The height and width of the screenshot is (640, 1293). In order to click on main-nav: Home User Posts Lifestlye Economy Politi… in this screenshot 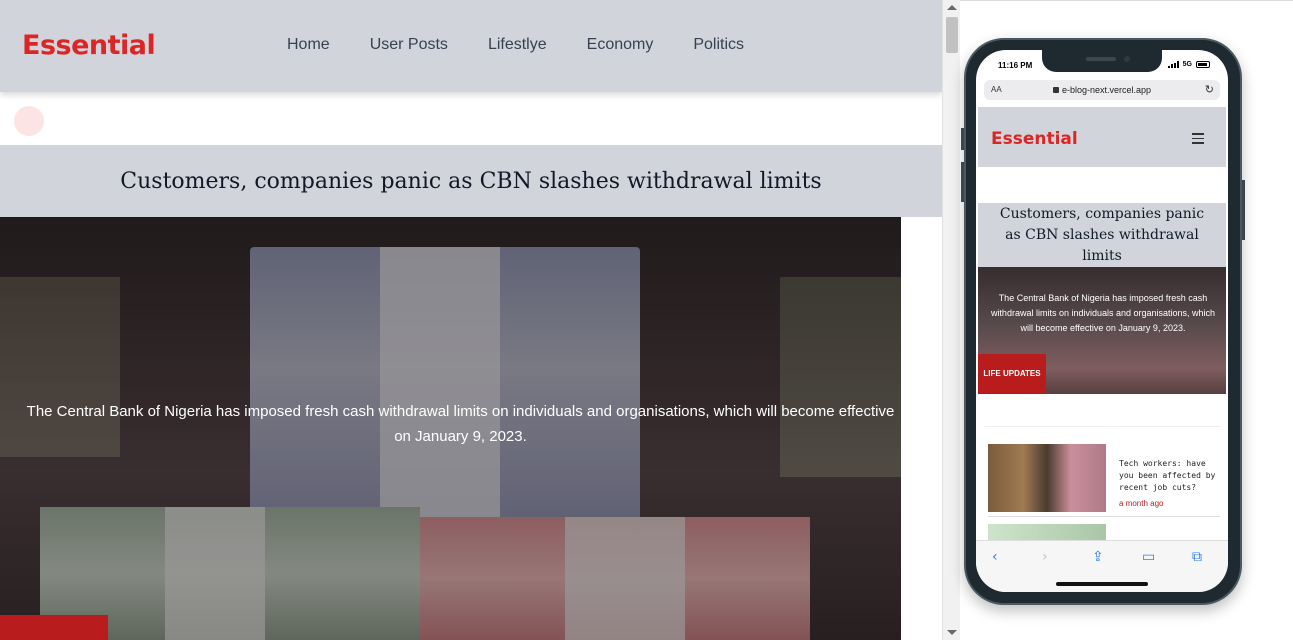, I will do `click(515, 45)`.